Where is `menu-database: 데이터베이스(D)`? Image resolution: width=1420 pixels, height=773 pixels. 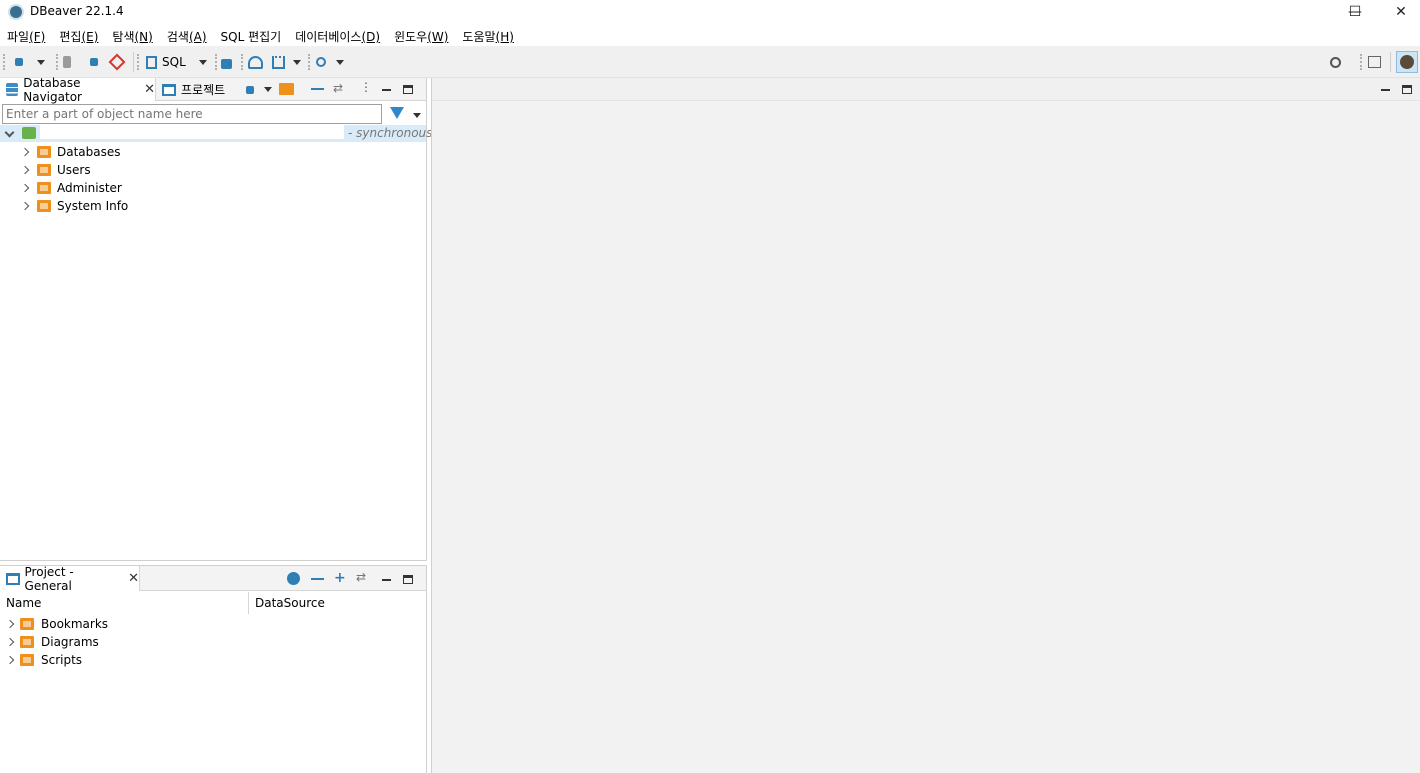 menu-database: 데이터베이스(D) is located at coordinates (337, 36).